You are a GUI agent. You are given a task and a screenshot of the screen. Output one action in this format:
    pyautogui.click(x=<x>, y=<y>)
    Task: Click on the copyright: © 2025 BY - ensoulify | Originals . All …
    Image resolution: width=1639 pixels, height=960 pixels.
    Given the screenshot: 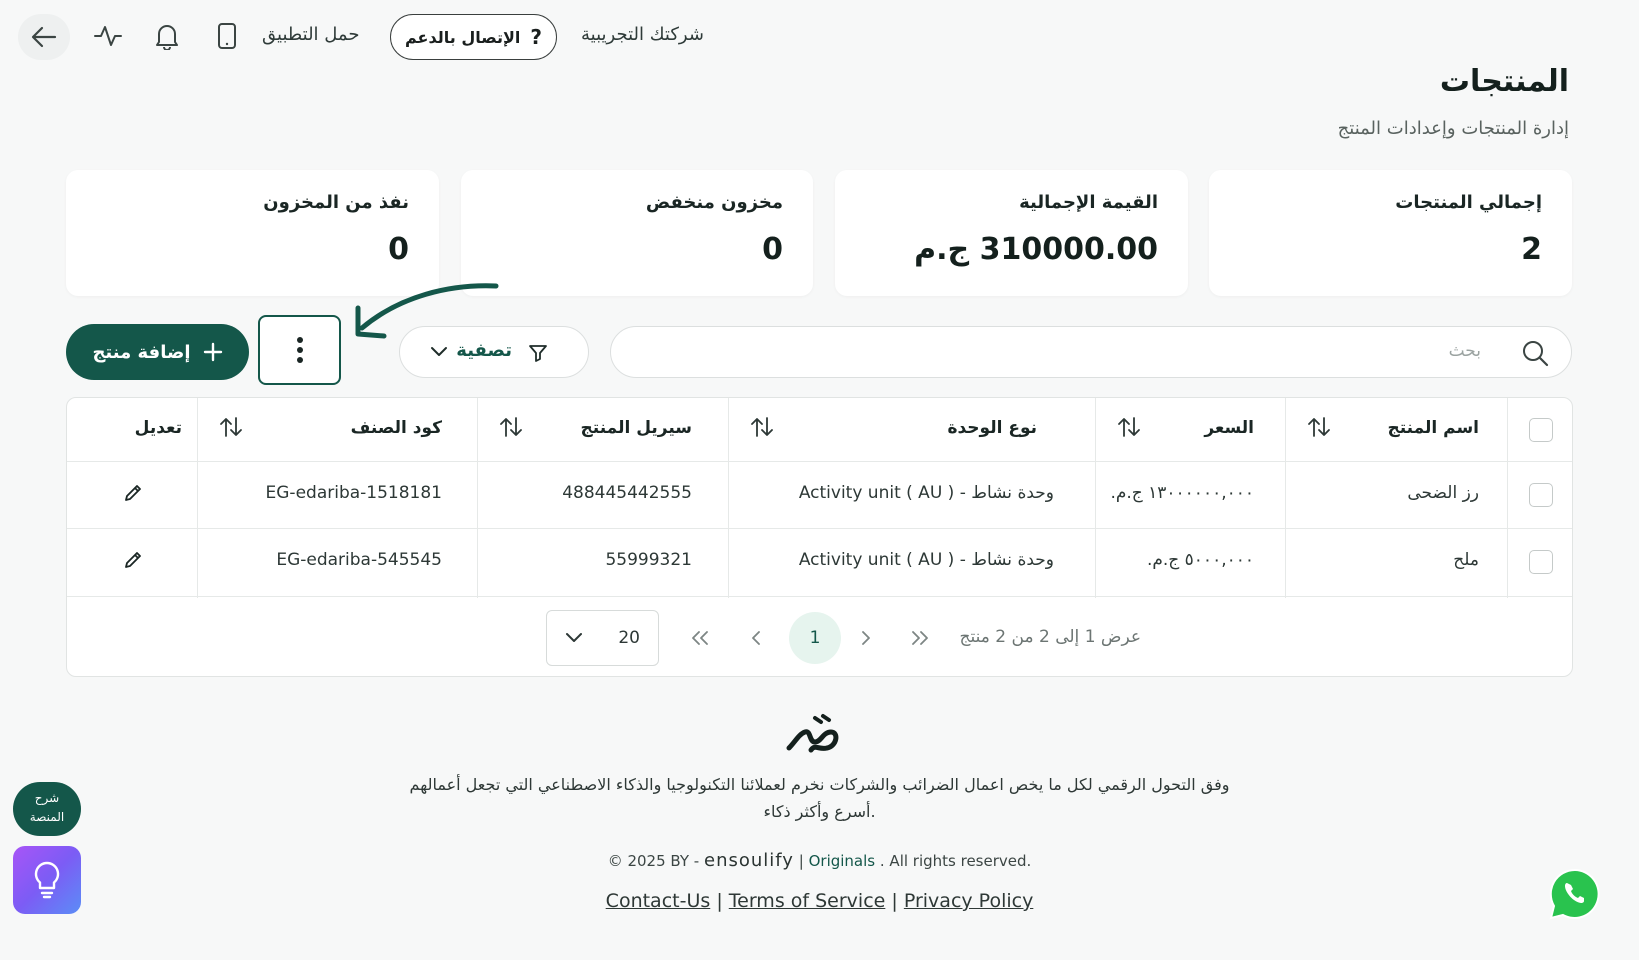 What is the action you would take?
    pyautogui.click(x=819, y=860)
    